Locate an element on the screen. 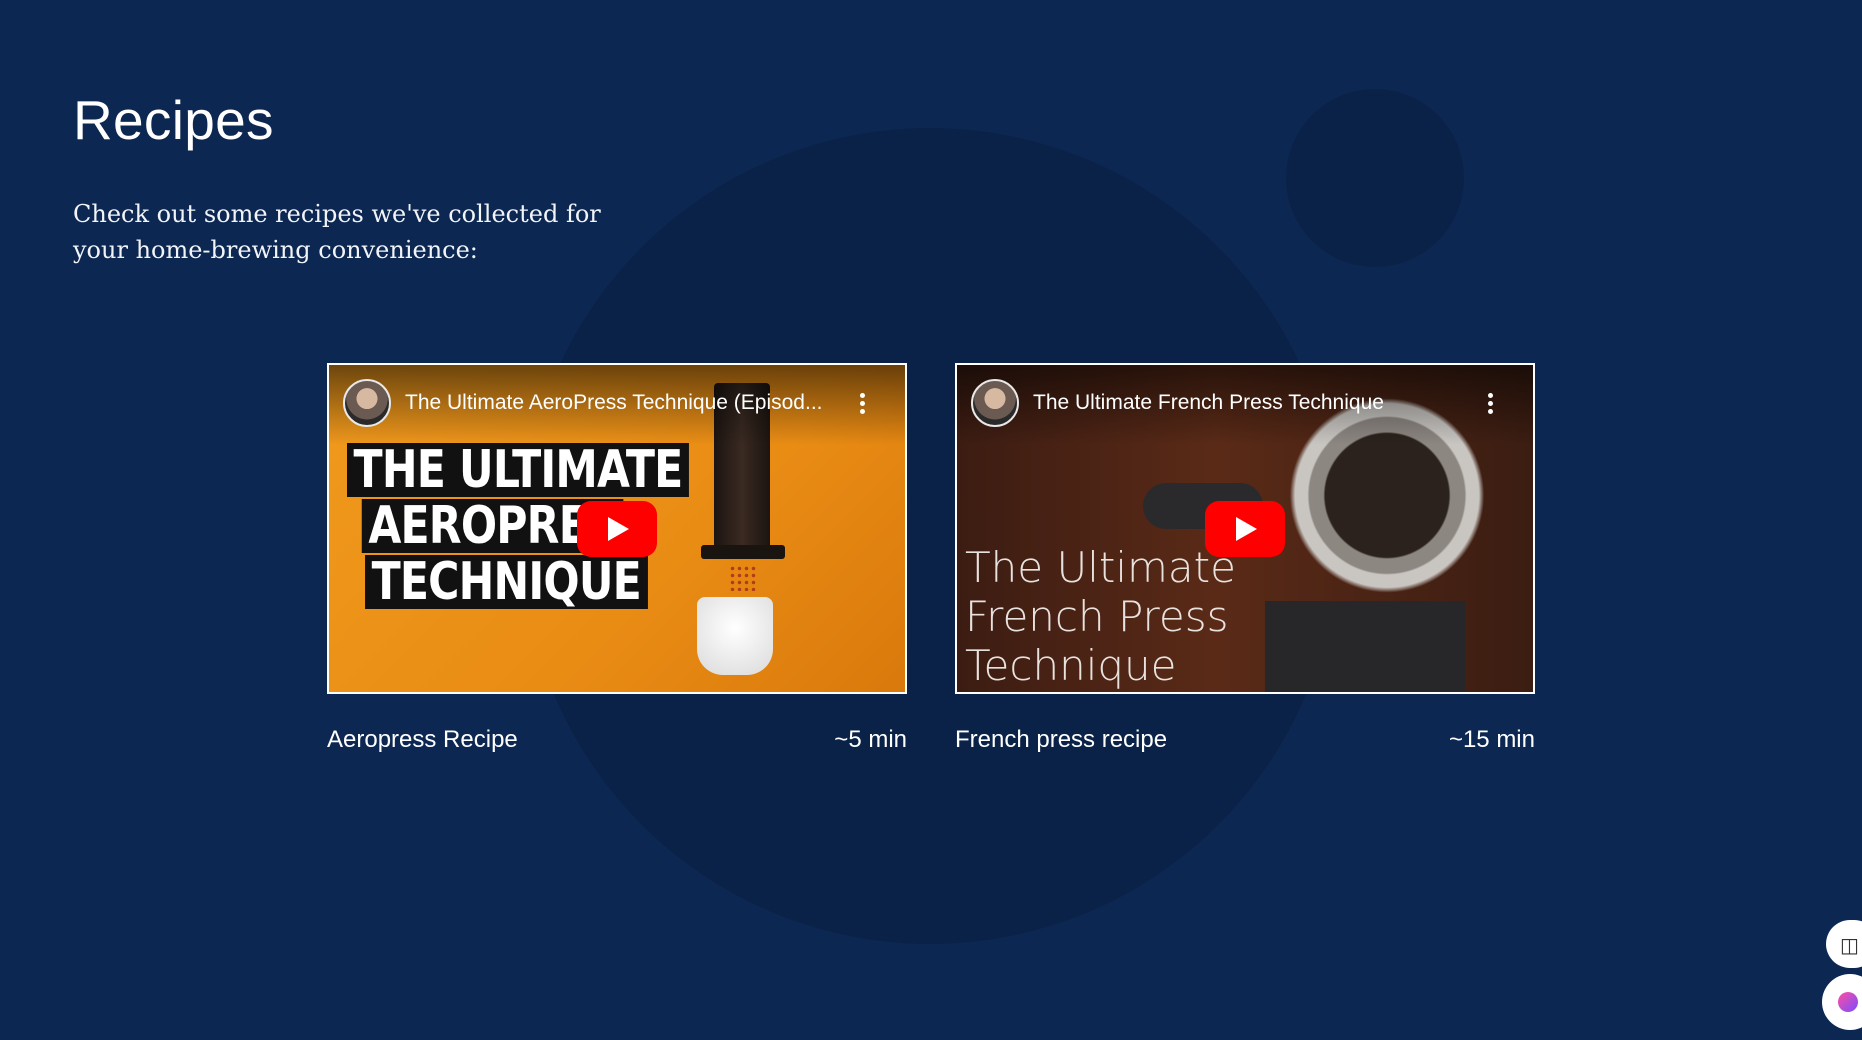  recipe-name: French press recipe is located at coordinates (1061, 739).